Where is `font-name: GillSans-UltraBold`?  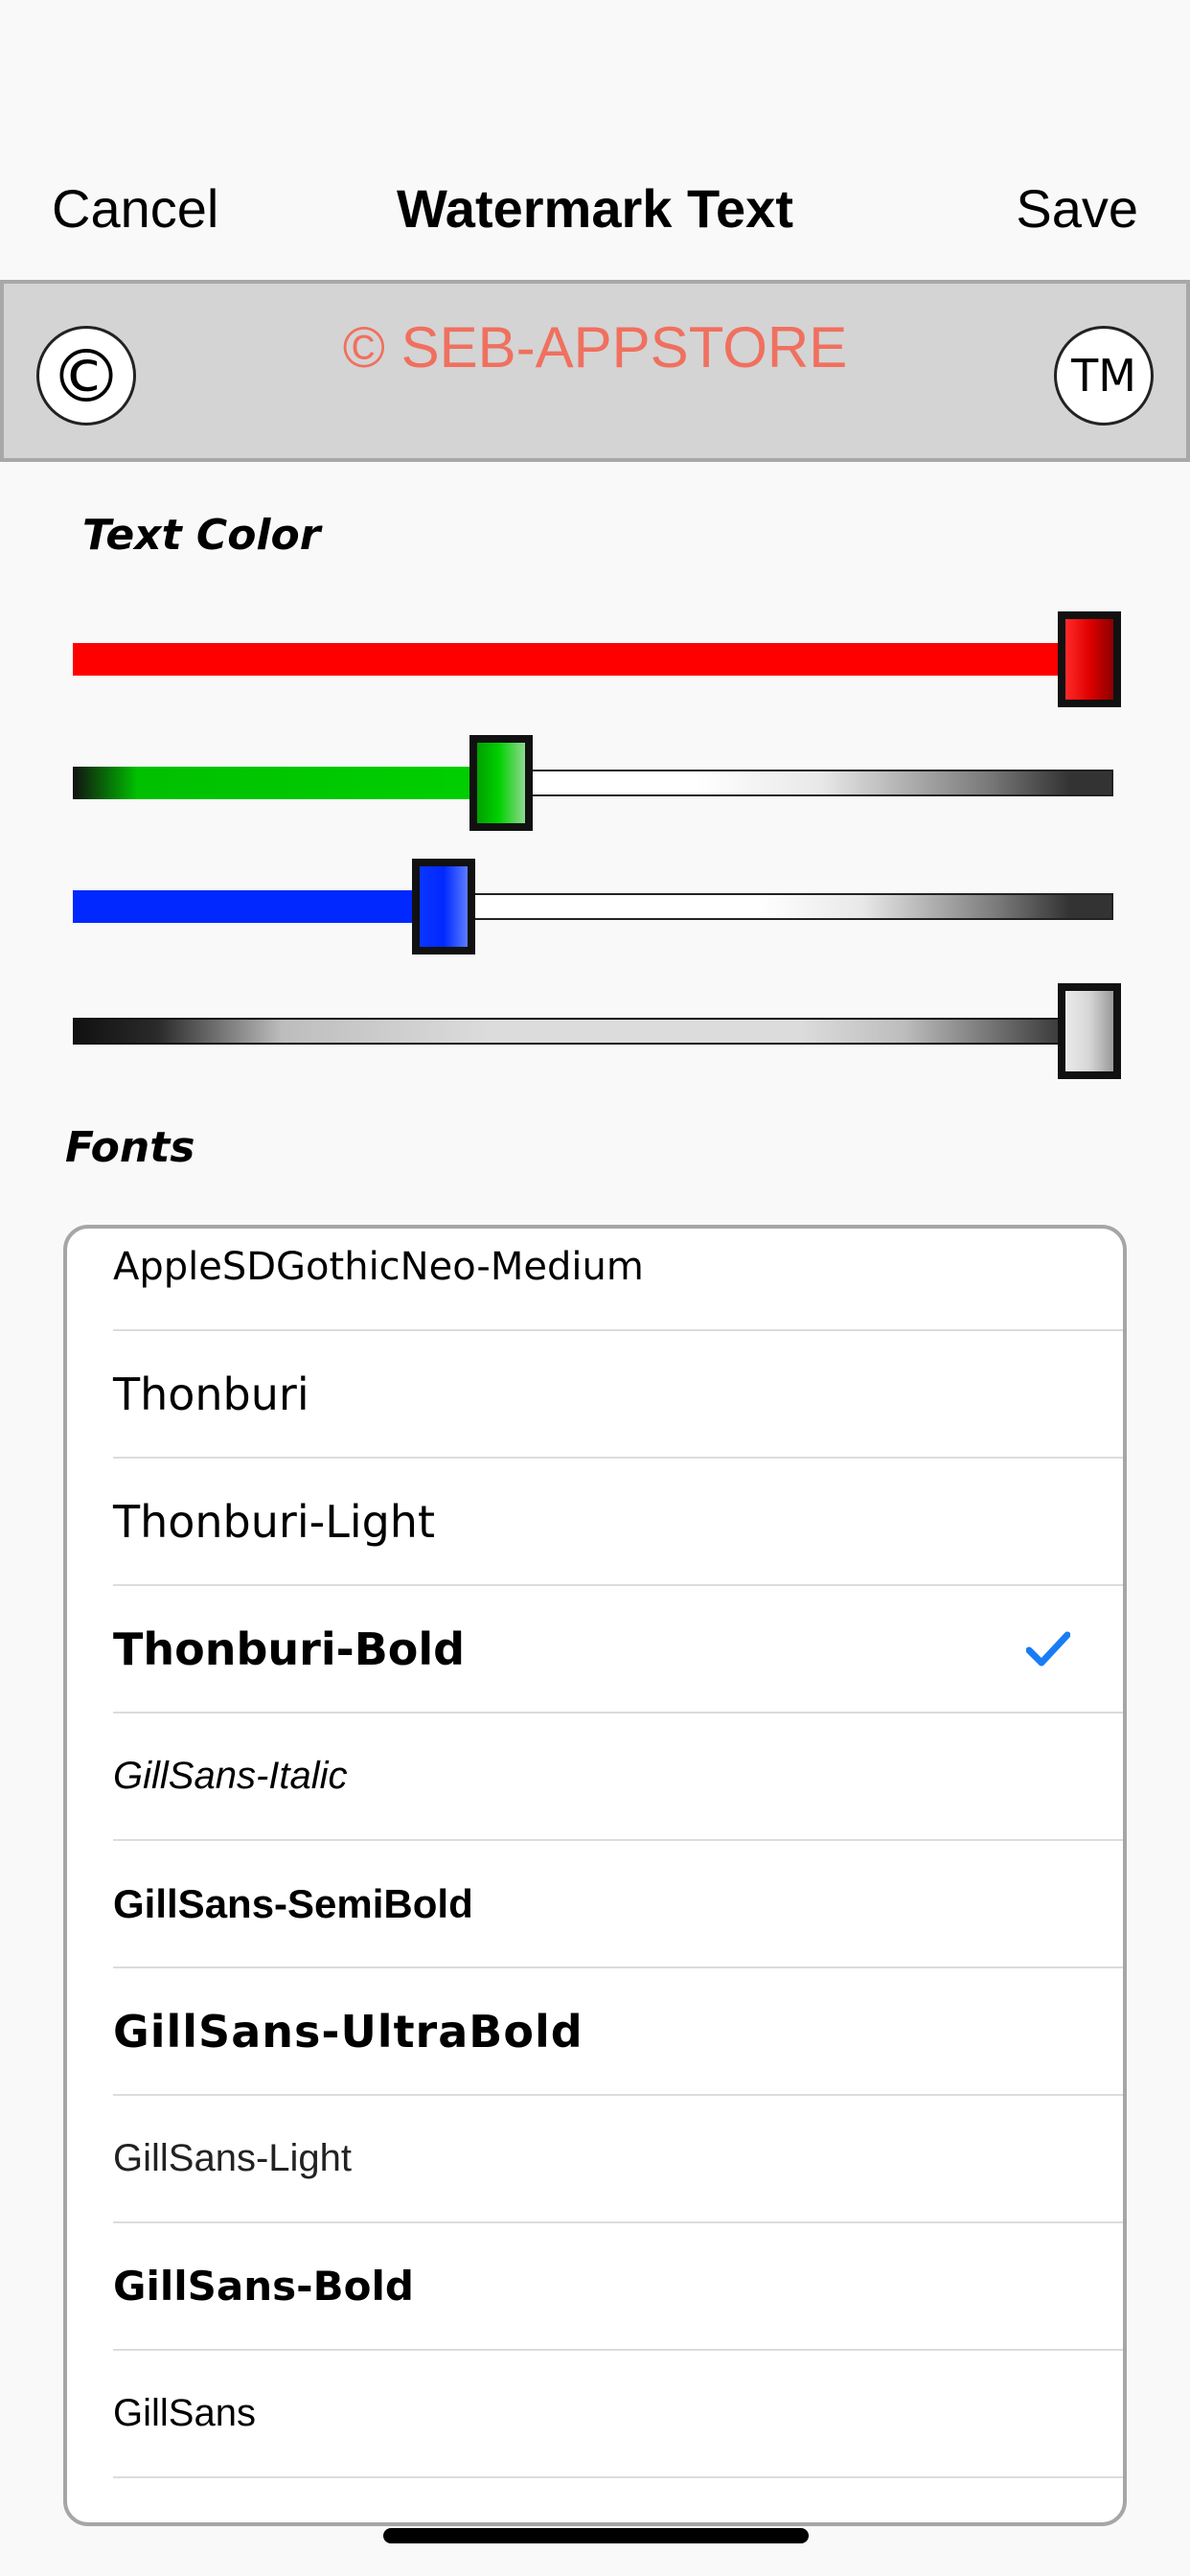 font-name: GillSans-UltraBold is located at coordinates (349, 2031).